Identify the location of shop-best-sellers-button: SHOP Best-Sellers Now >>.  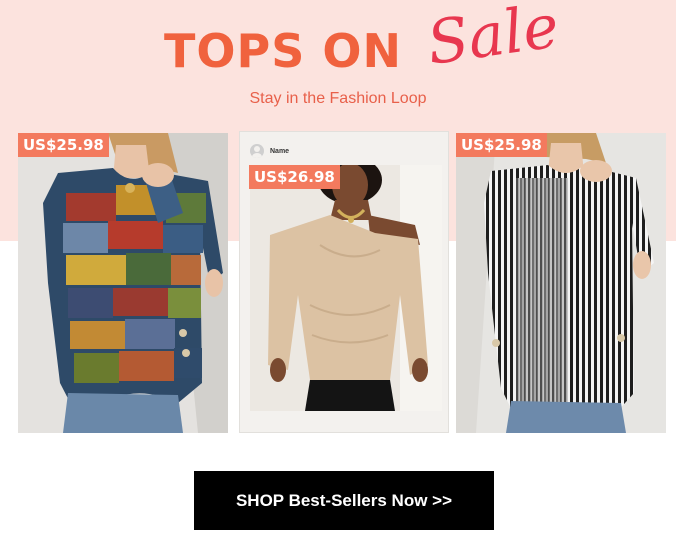
(344, 500).